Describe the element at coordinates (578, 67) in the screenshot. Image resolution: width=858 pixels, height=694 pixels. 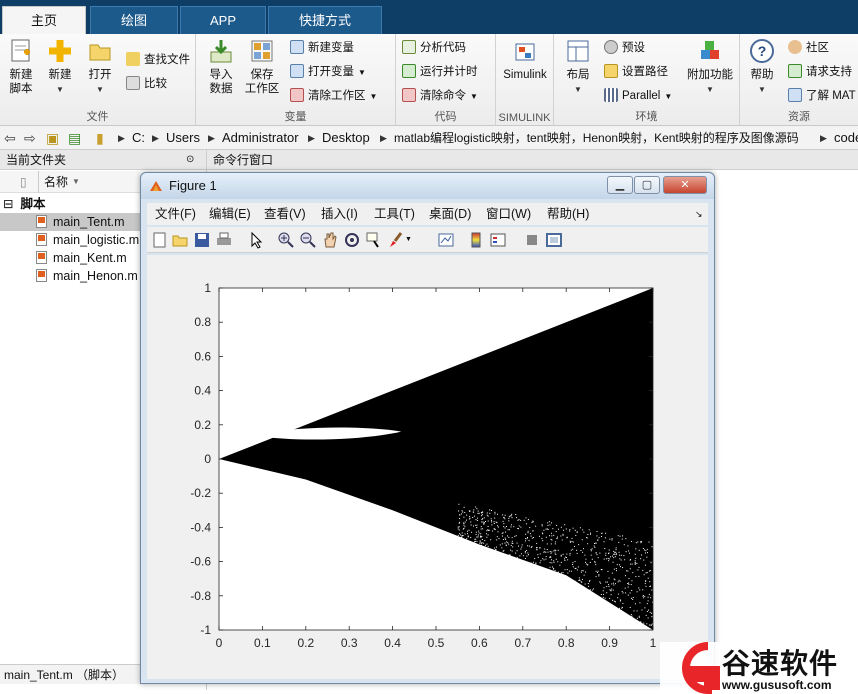
I see `layout-button: 布局 ▼` at that location.